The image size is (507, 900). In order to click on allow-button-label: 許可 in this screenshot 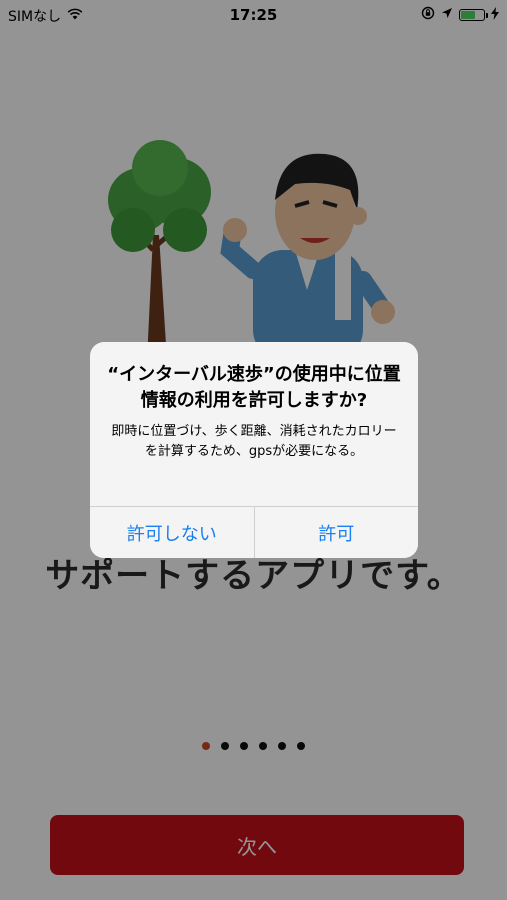, I will do `click(336, 534)`.